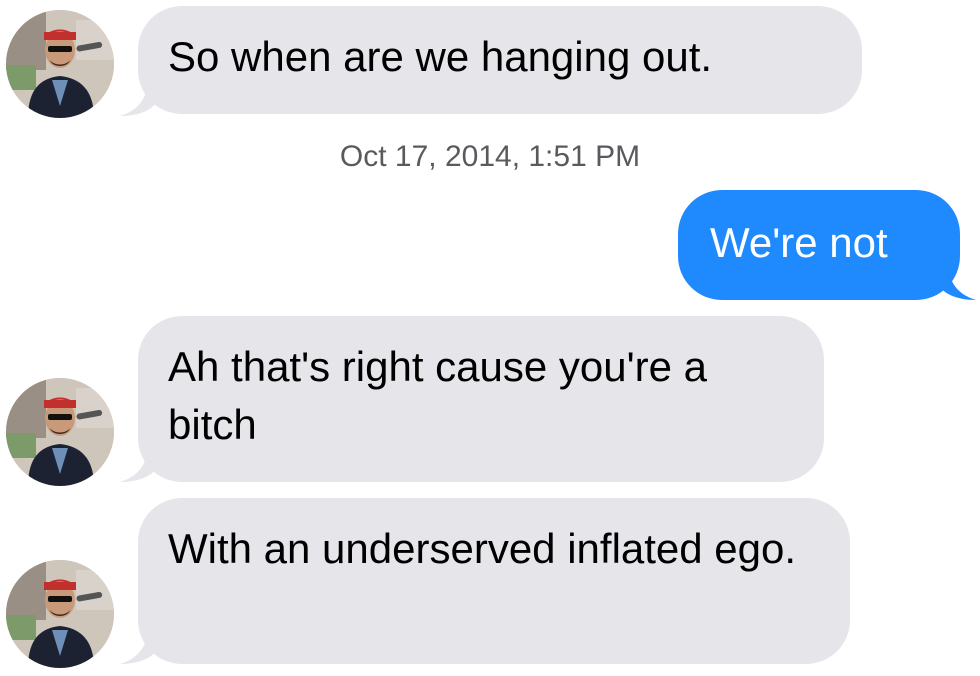  What do you see at coordinates (799, 242) in the screenshot?
I see `message-text: We're not` at bounding box center [799, 242].